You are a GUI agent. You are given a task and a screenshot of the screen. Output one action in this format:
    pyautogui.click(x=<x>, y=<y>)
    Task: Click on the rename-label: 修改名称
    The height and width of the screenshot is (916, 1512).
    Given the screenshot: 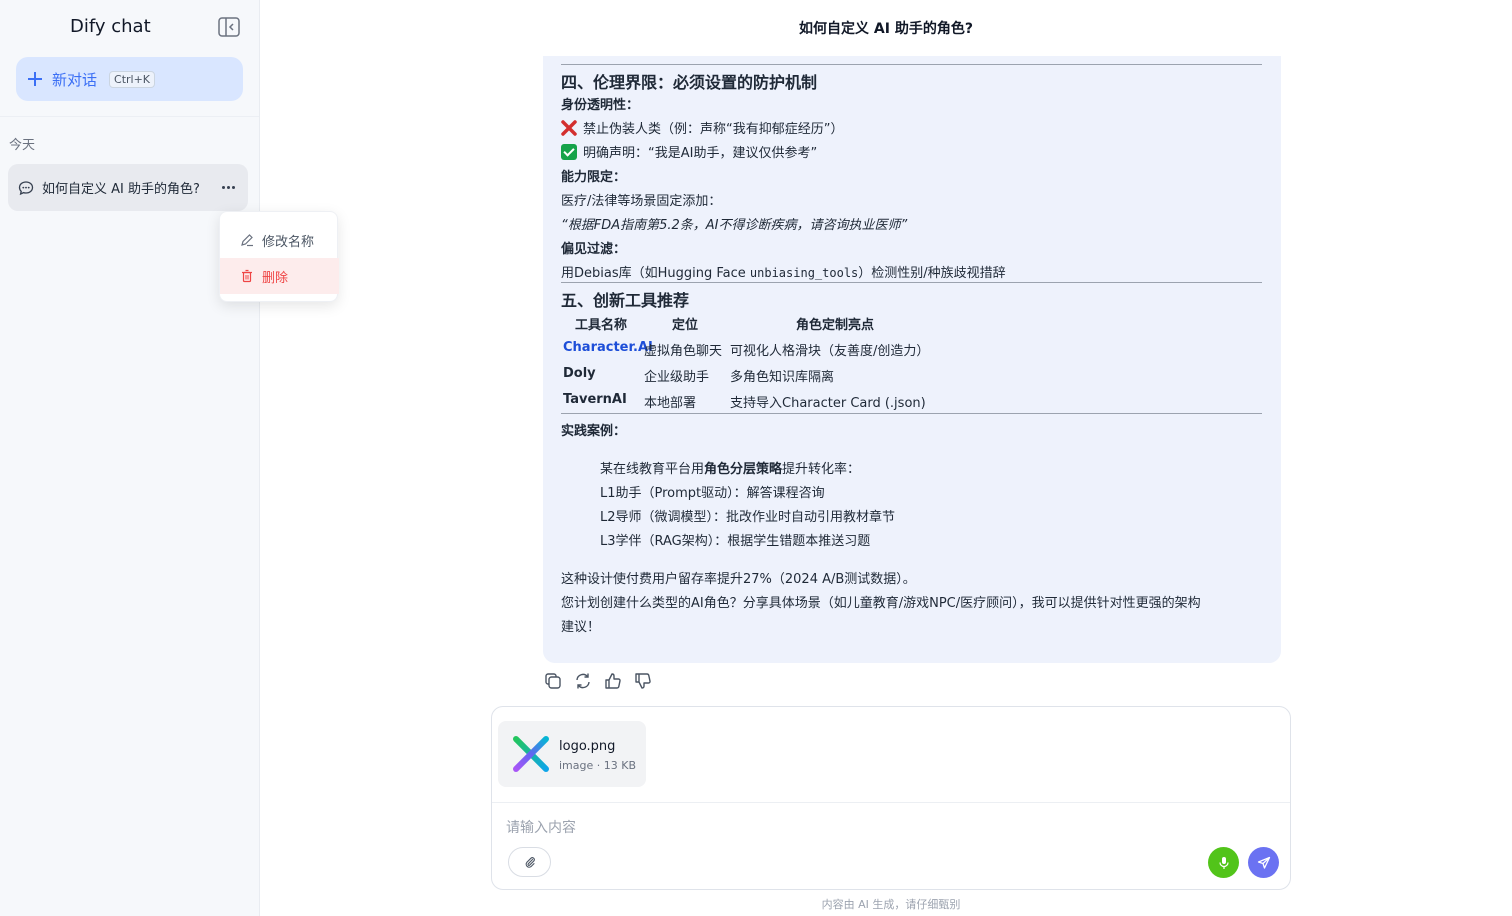 What is the action you would take?
    pyautogui.click(x=288, y=242)
    